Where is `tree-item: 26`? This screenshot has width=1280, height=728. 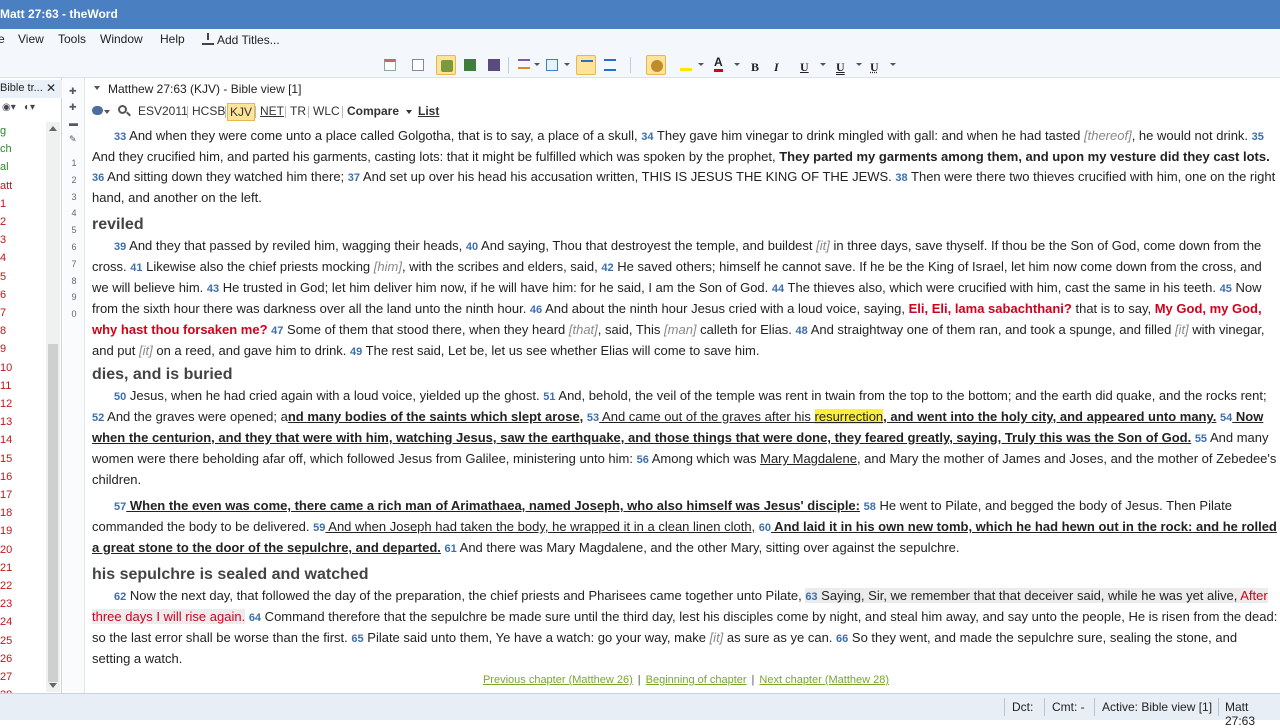 tree-item: 26 is located at coordinates (6, 659).